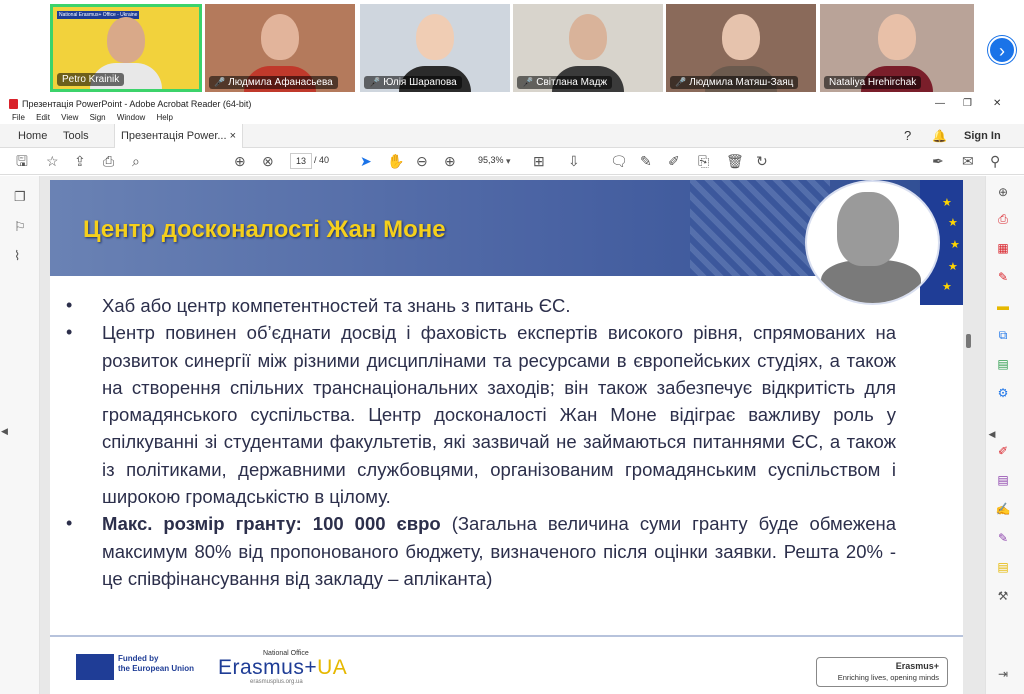 The height and width of the screenshot is (694, 1024). I want to click on participant-tile: 🎤 Світлана Мадж, so click(588, 48).